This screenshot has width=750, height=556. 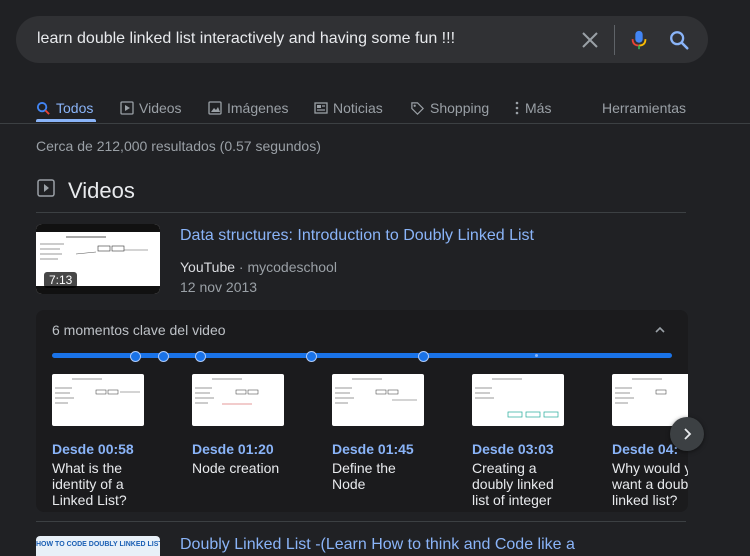 I want to click on news-icon, so click(x=321, y=108).